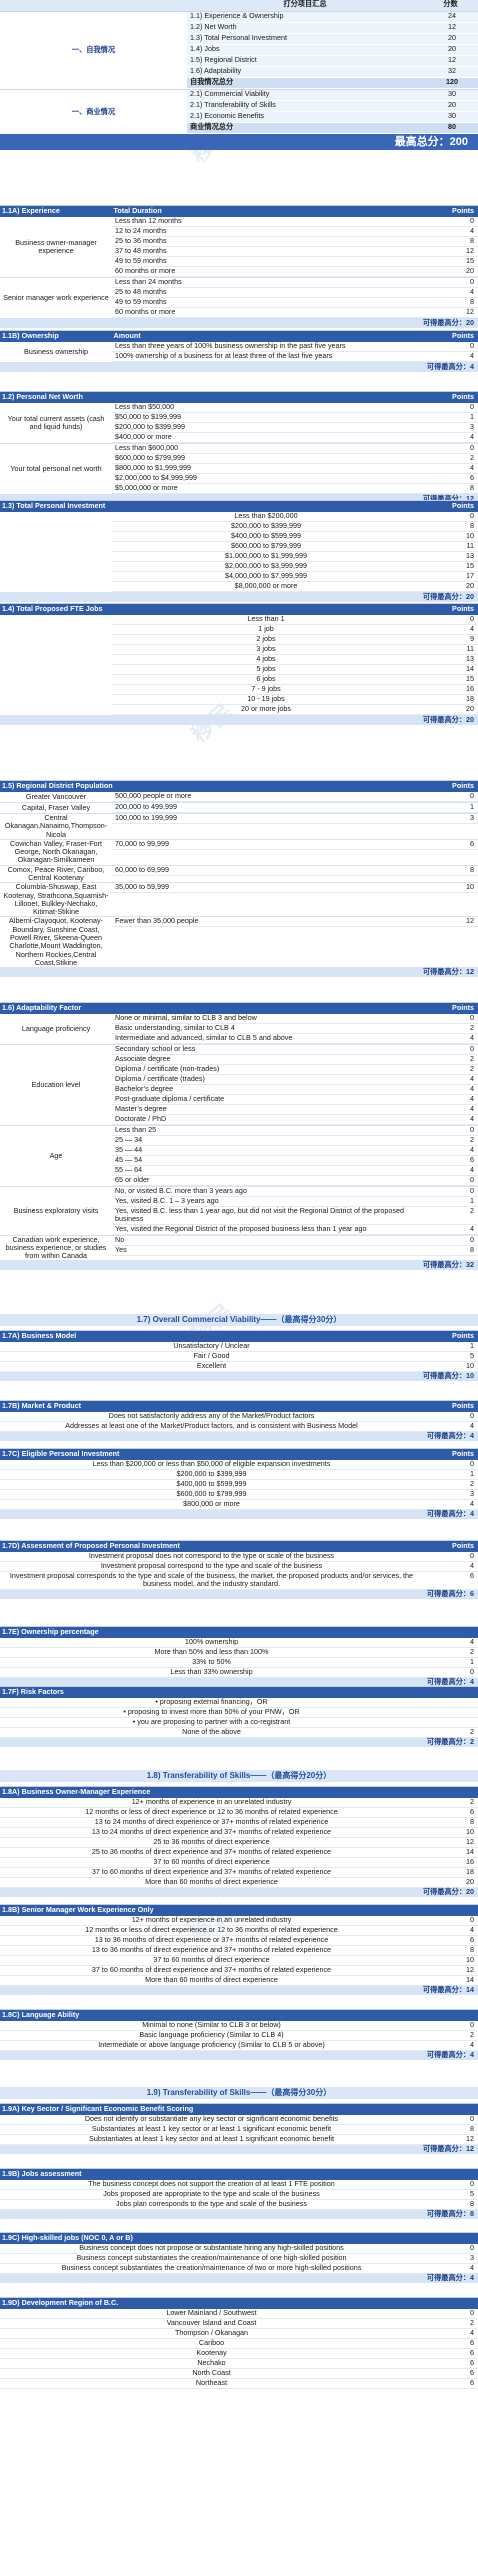 This screenshot has height=2560, width=478. What do you see at coordinates (211, 1473) in the screenshot?
I see `option-text: $200,000 to $399,999` at bounding box center [211, 1473].